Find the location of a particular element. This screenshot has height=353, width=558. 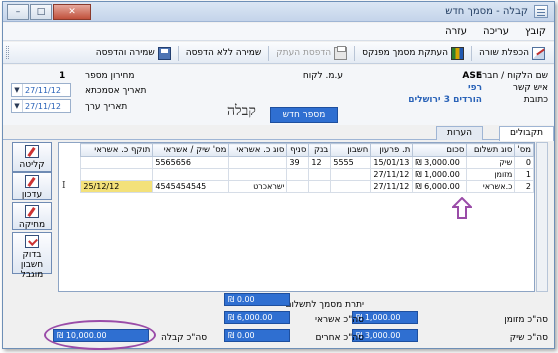

update-label: עדכון is located at coordinates (32, 195).